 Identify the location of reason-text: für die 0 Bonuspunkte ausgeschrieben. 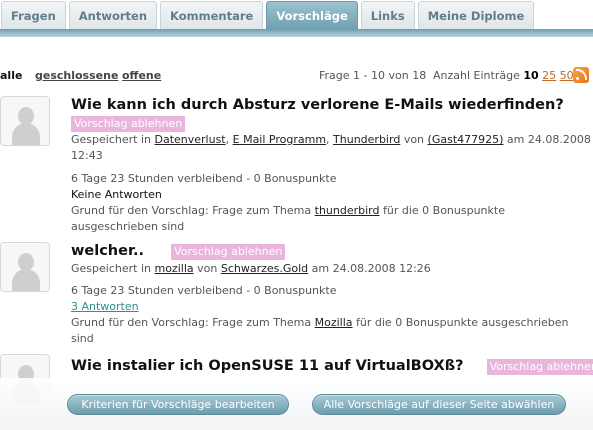
(462, 322).